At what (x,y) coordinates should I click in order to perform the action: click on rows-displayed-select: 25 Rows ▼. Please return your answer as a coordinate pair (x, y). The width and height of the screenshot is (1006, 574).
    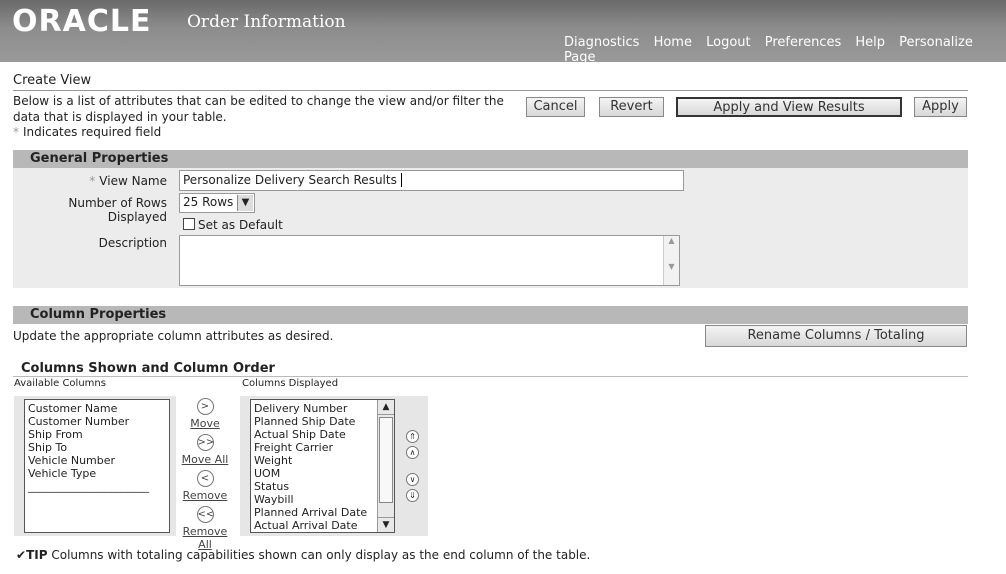
    Looking at the image, I should click on (217, 203).